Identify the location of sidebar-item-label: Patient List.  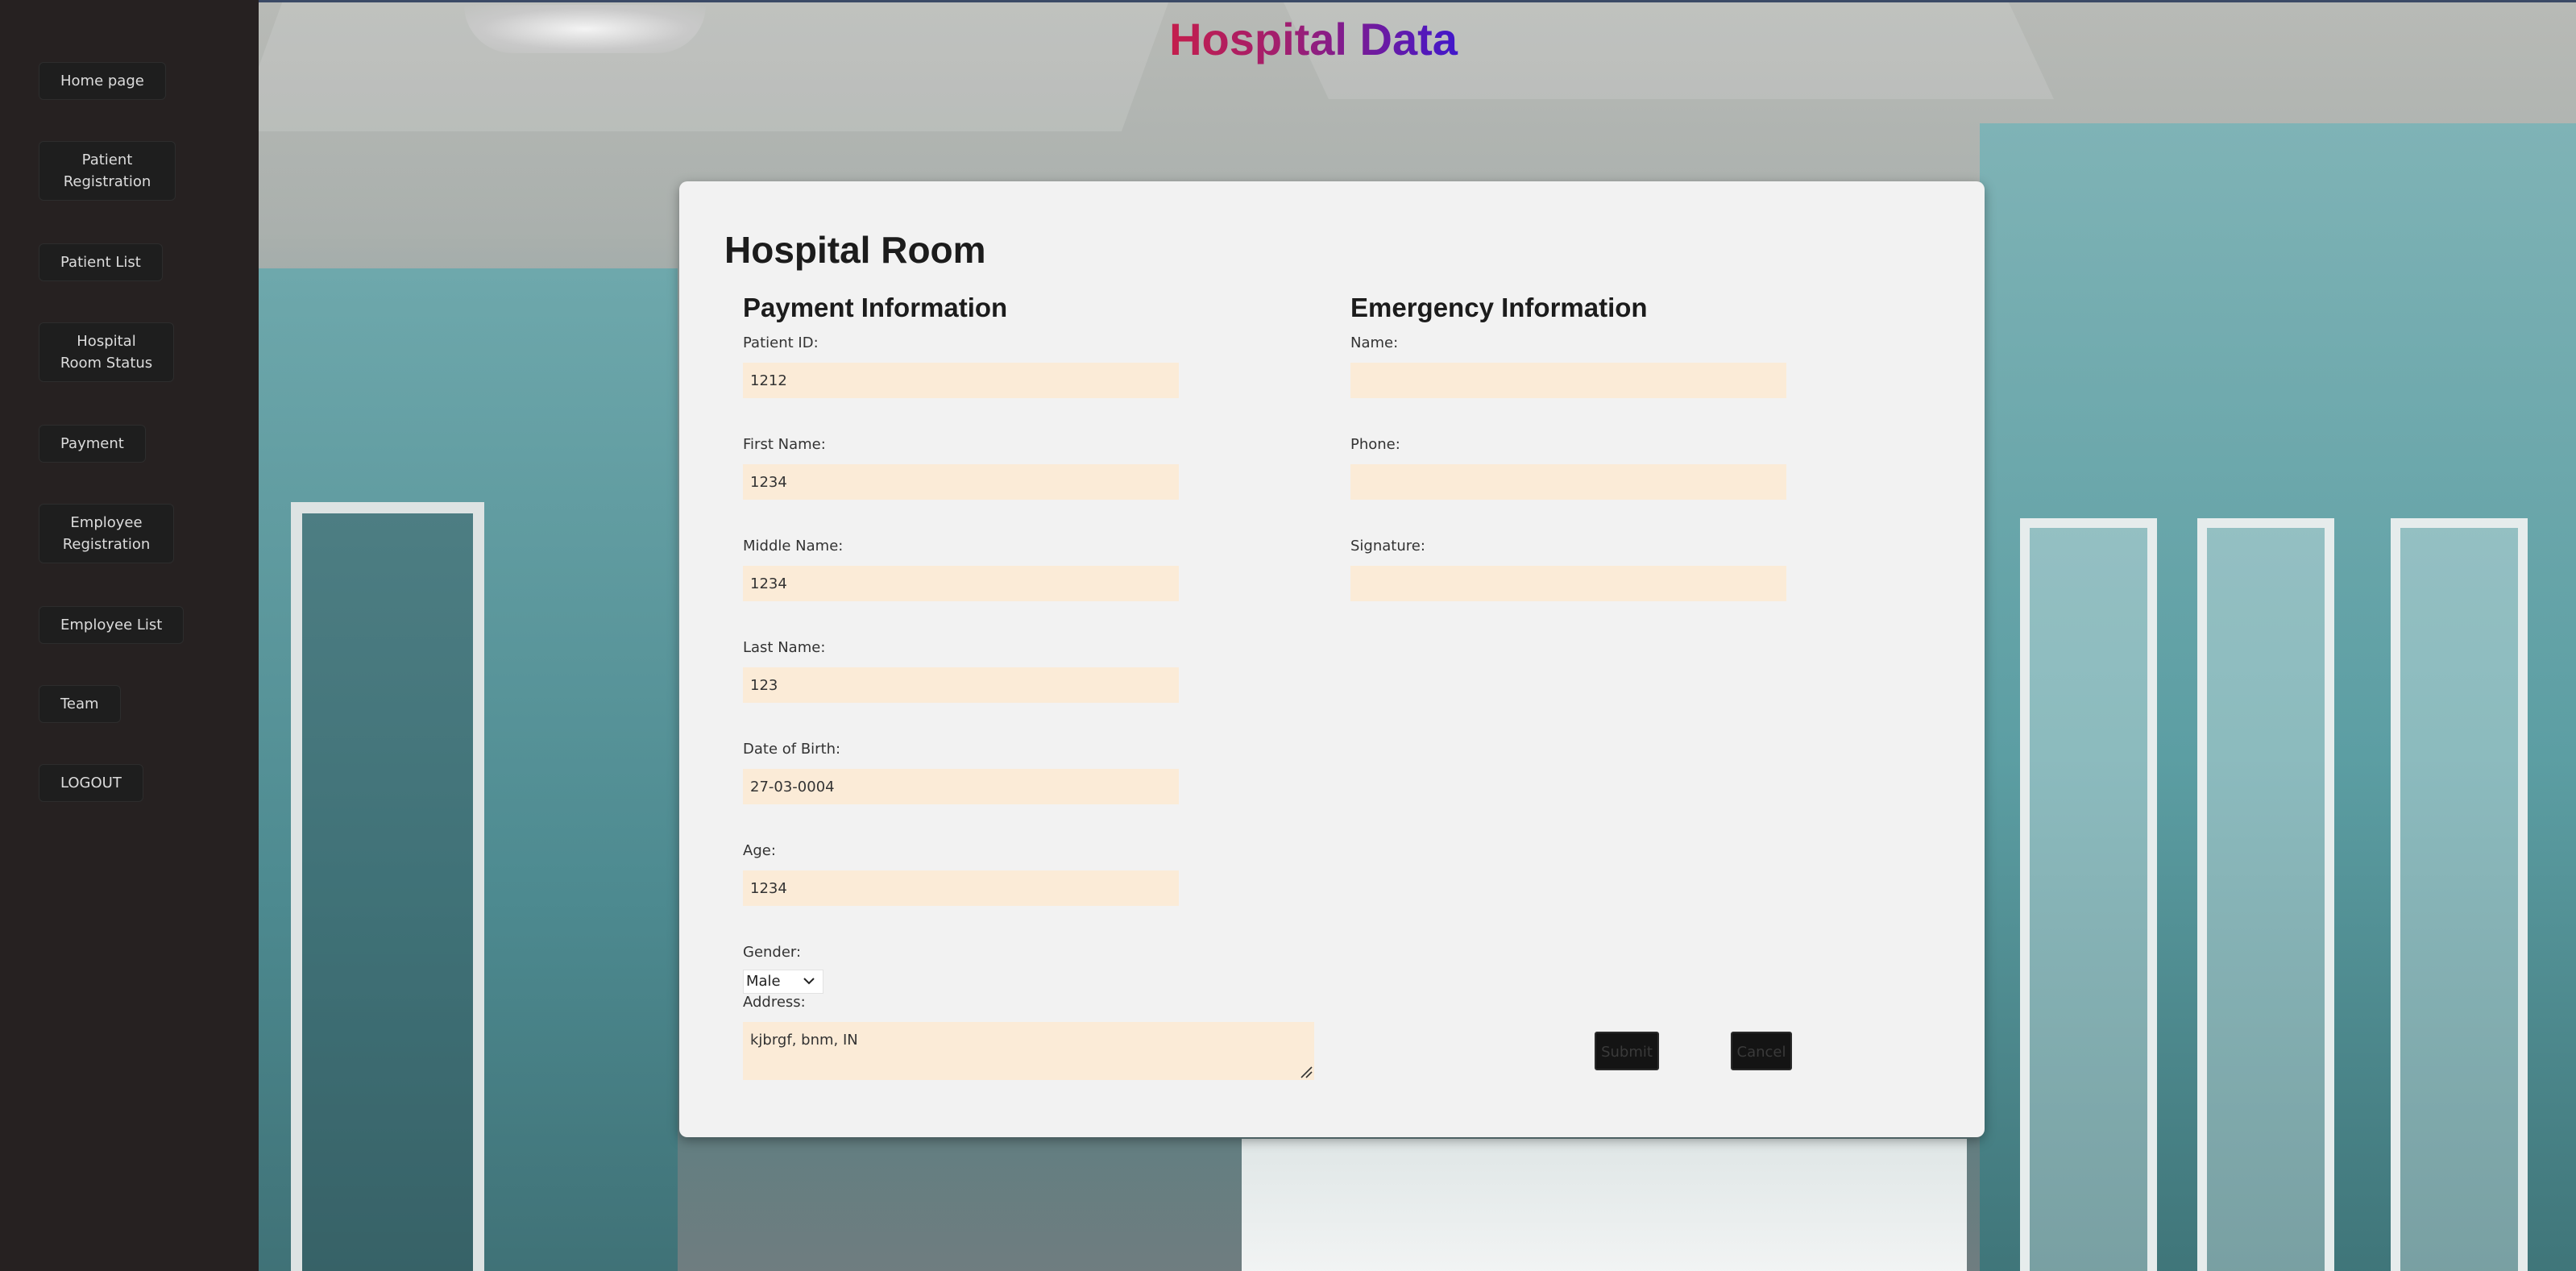
(100, 262).